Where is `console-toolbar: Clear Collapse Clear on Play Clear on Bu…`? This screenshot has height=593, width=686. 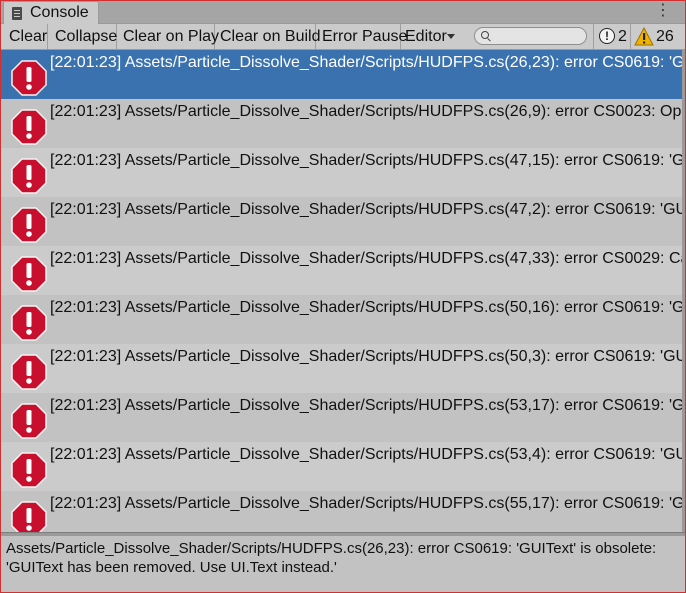
console-toolbar: Clear Collapse Clear on Play Clear on Bu… is located at coordinates (343, 37).